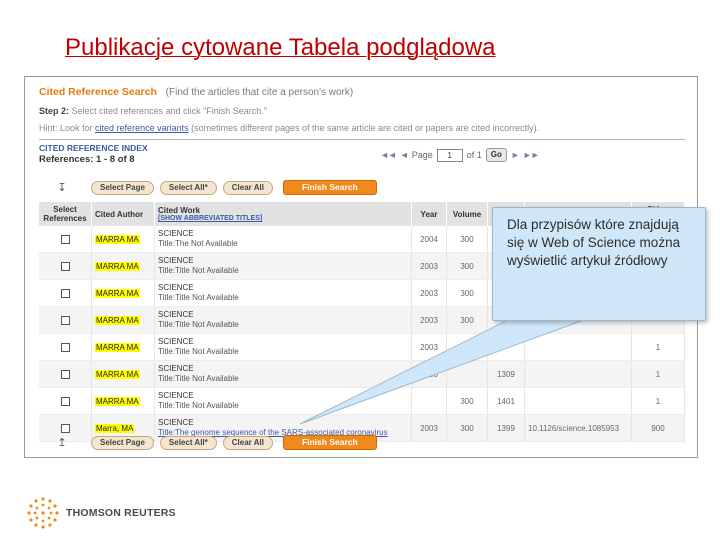 This screenshot has height=540, width=720. Describe the element at coordinates (283, 218) in the screenshot. I see `show-abbreviated-link: [SHOW ABBREVIATED TITLES]` at that location.